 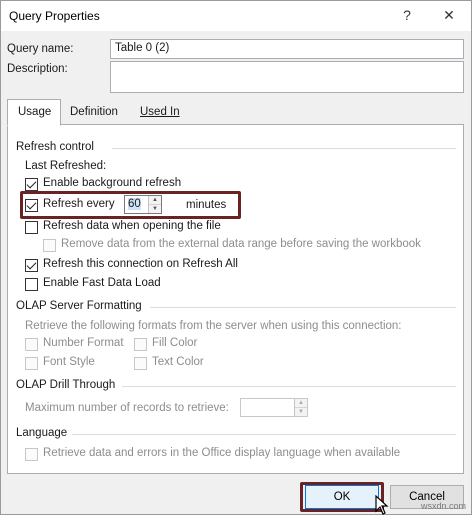 I want to click on text-color-label: Text Color, so click(x=178, y=362).